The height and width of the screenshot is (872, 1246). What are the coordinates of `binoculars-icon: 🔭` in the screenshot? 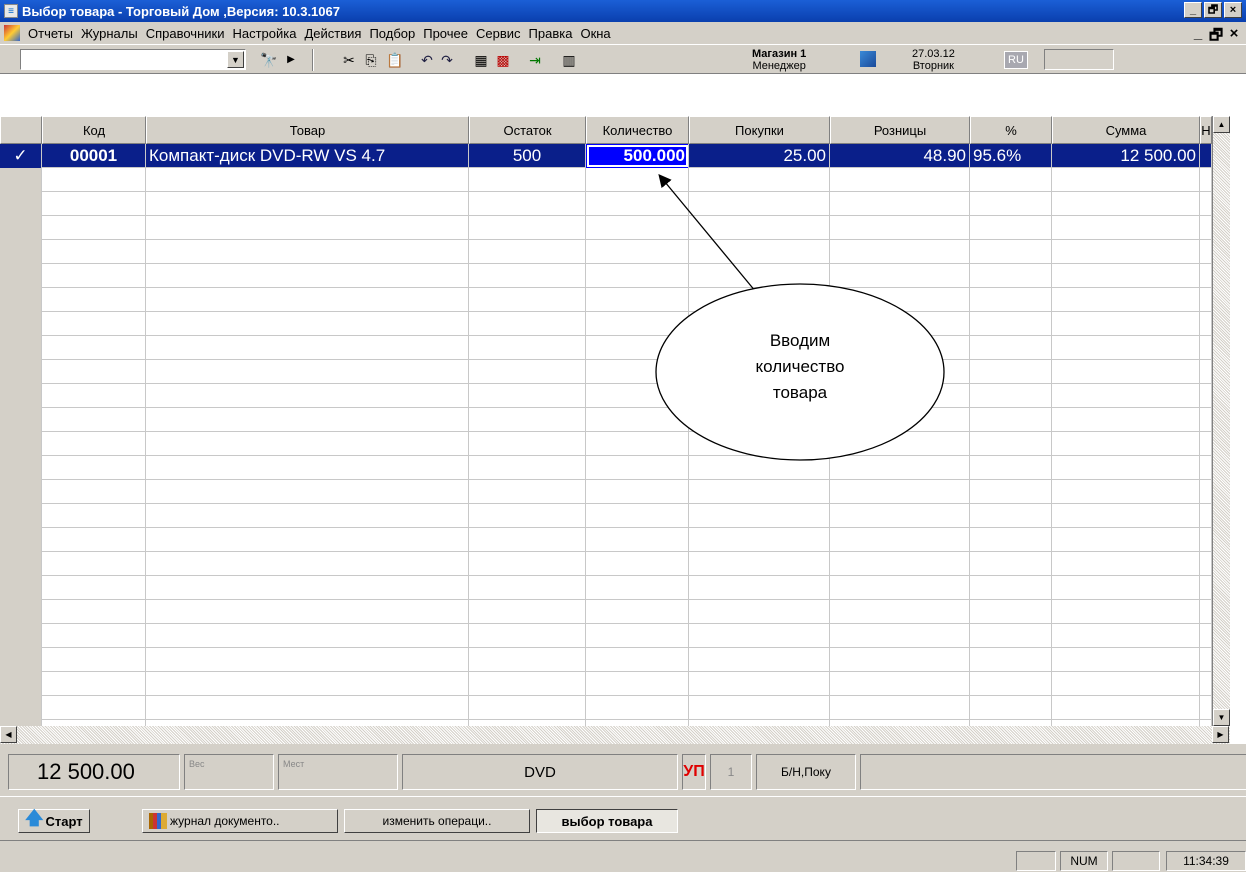 It's located at (269, 60).